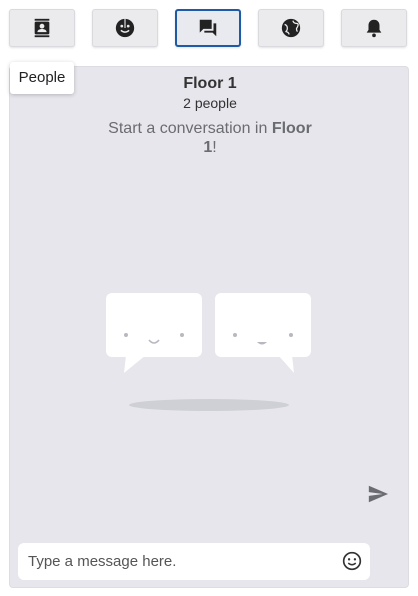 This screenshot has width=418, height=596. I want to click on tab-chat, so click(208, 28).